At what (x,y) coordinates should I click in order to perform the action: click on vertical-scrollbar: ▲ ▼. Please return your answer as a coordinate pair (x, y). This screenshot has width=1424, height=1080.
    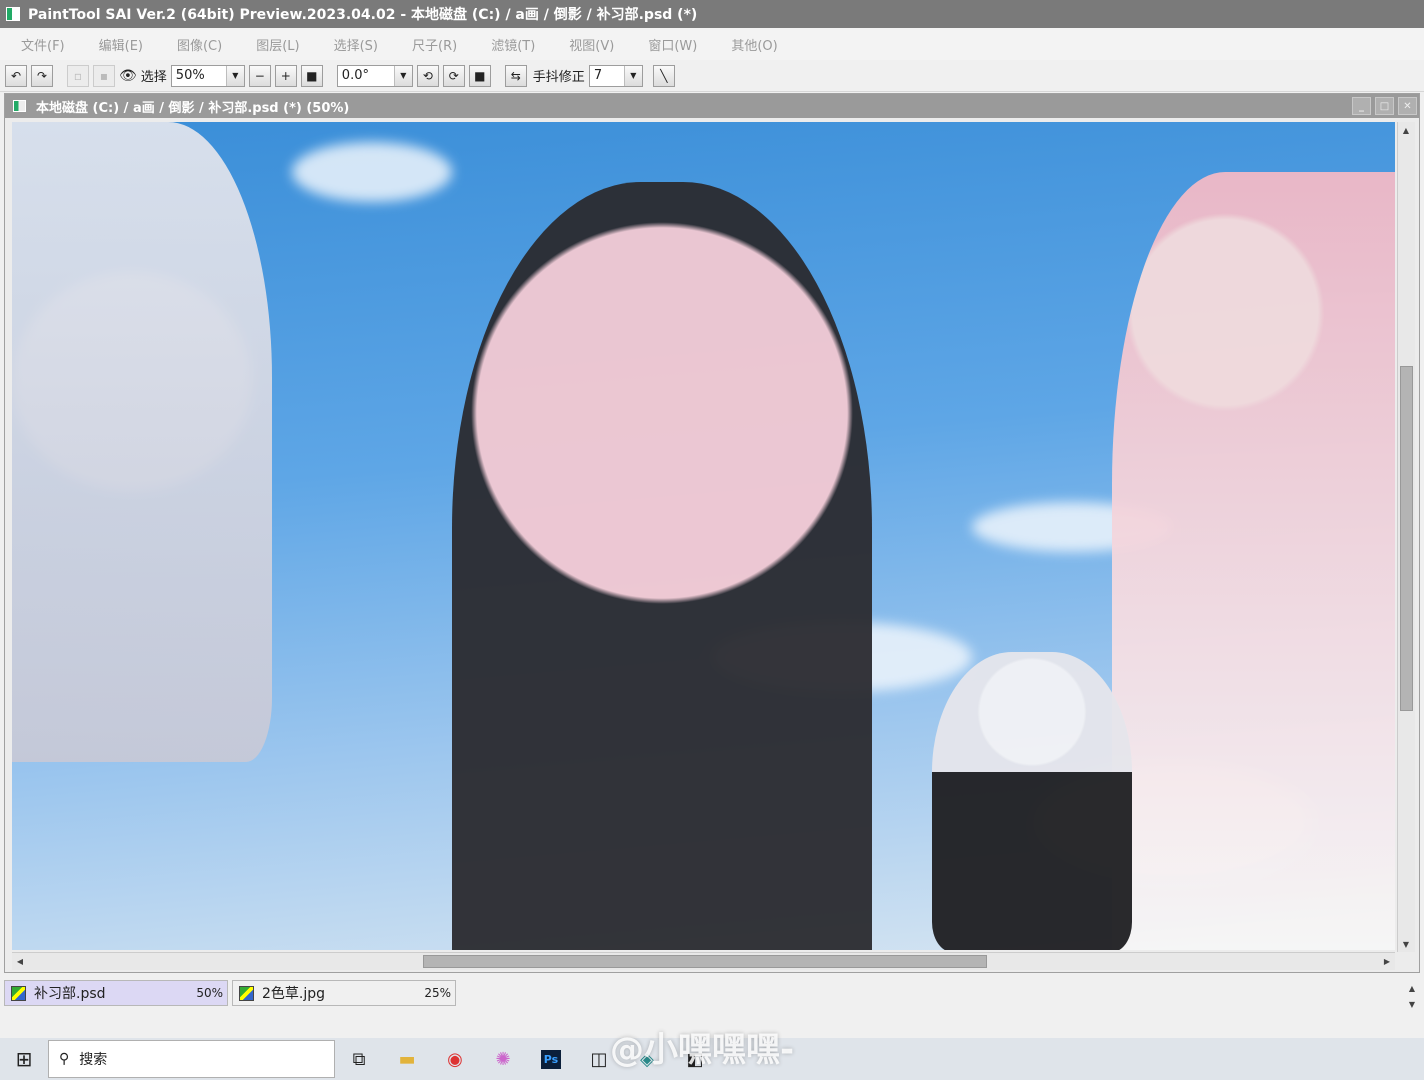
    Looking at the image, I should click on (1406, 537).